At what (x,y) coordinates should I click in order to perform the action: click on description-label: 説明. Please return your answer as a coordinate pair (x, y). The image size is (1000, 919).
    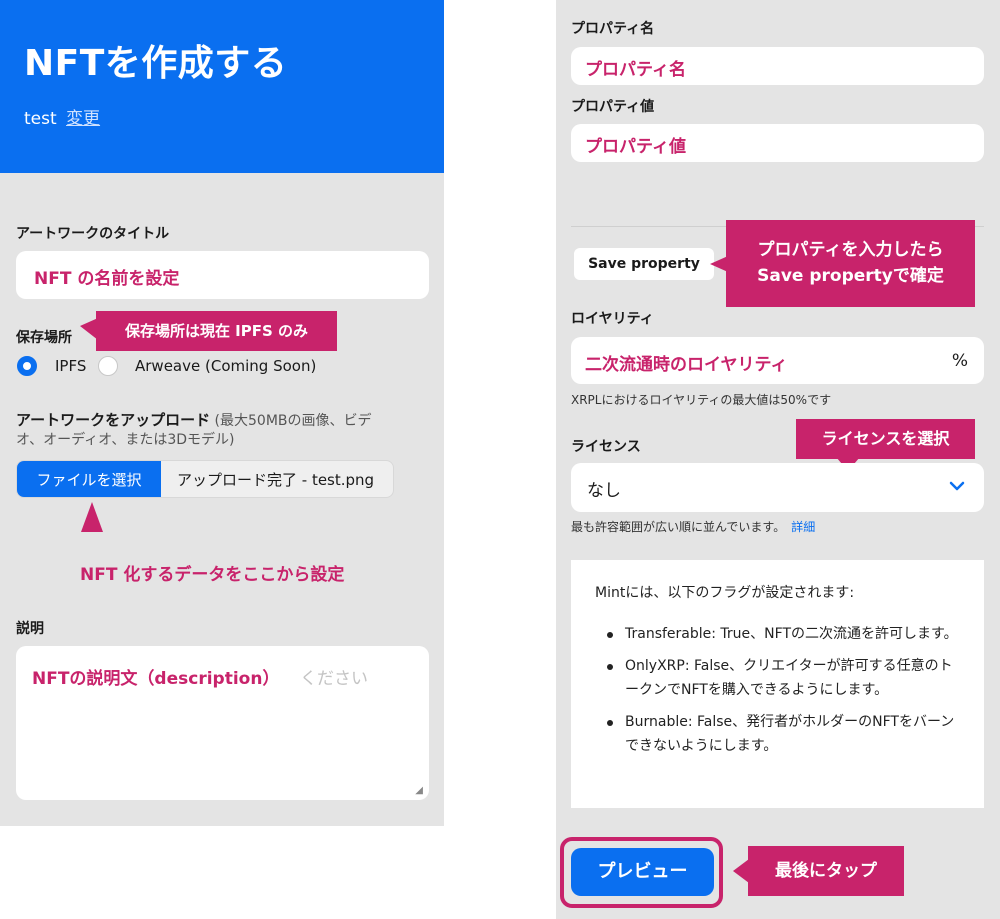
    Looking at the image, I should click on (30, 629).